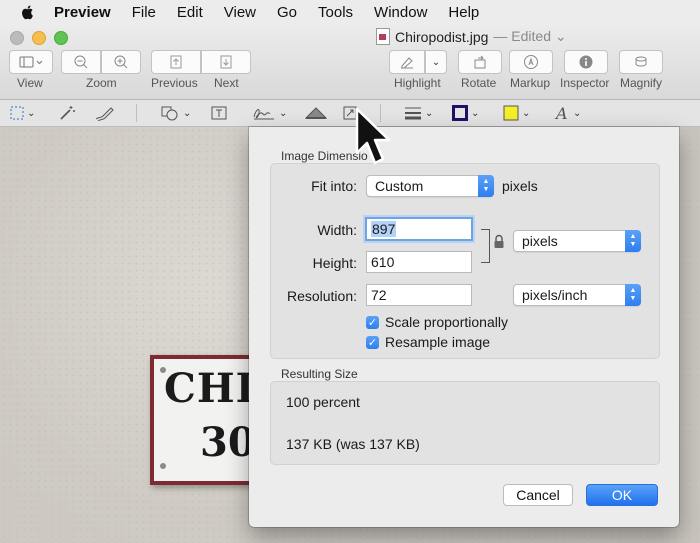  What do you see at coordinates (226, 62) in the screenshot?
I see `next-button` at bounding box center [226, 62].